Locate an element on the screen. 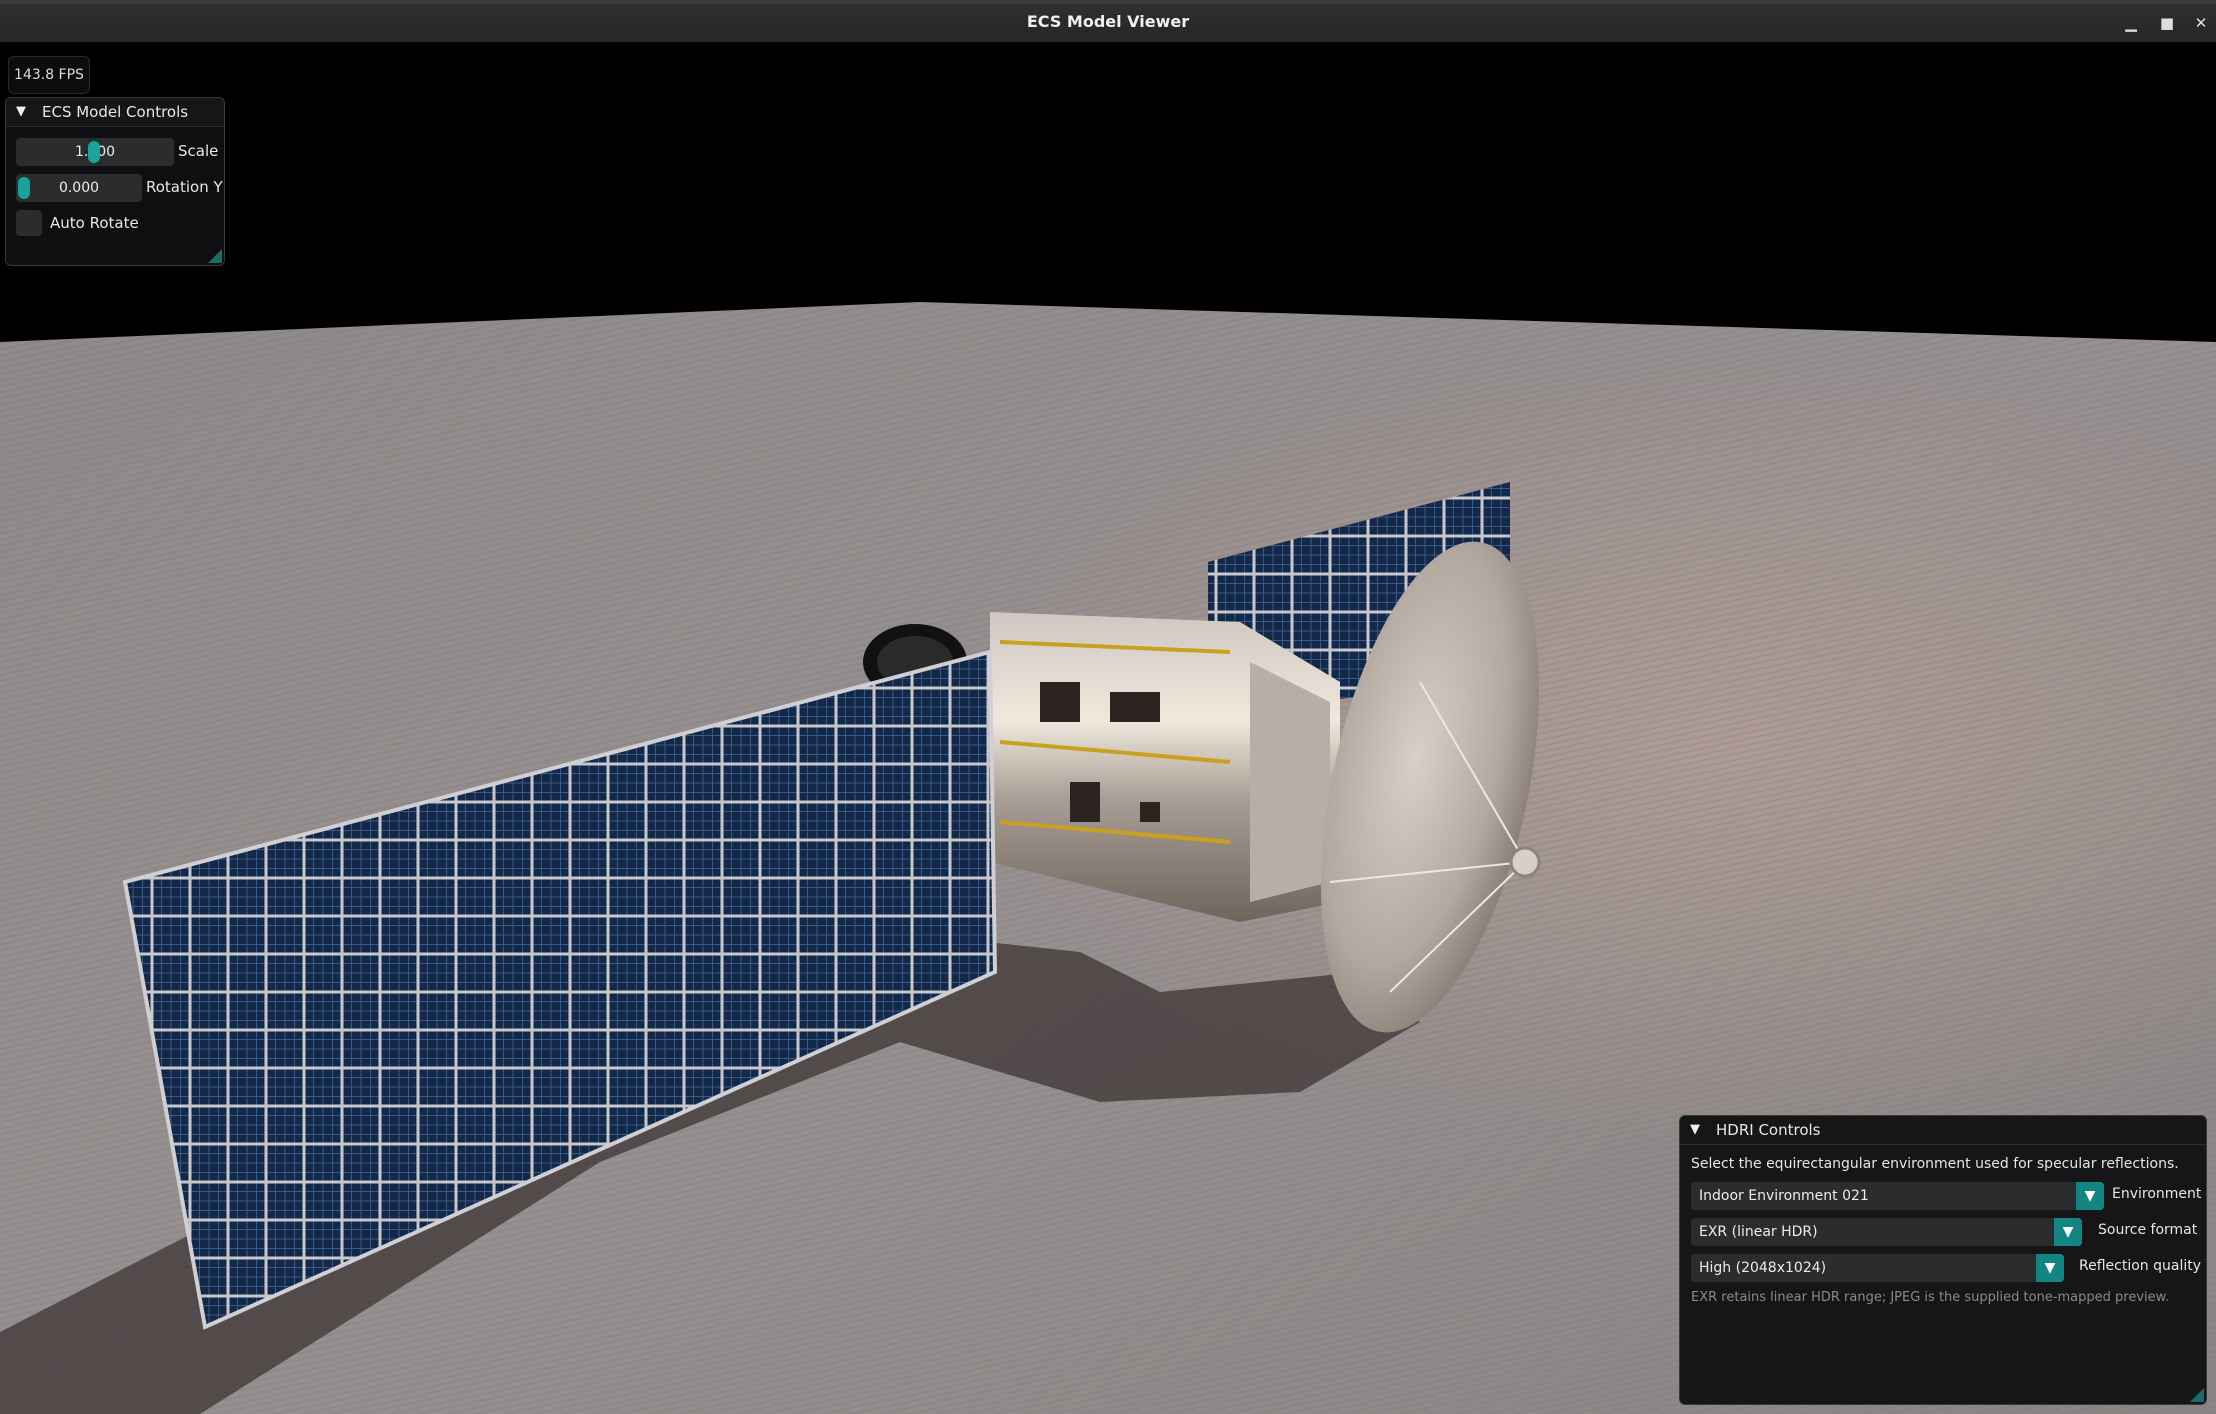 Image resolution: width=2216 pixels, height=1414 pixels. auto-rotate-checkbox is located at coordinates (29, 223).